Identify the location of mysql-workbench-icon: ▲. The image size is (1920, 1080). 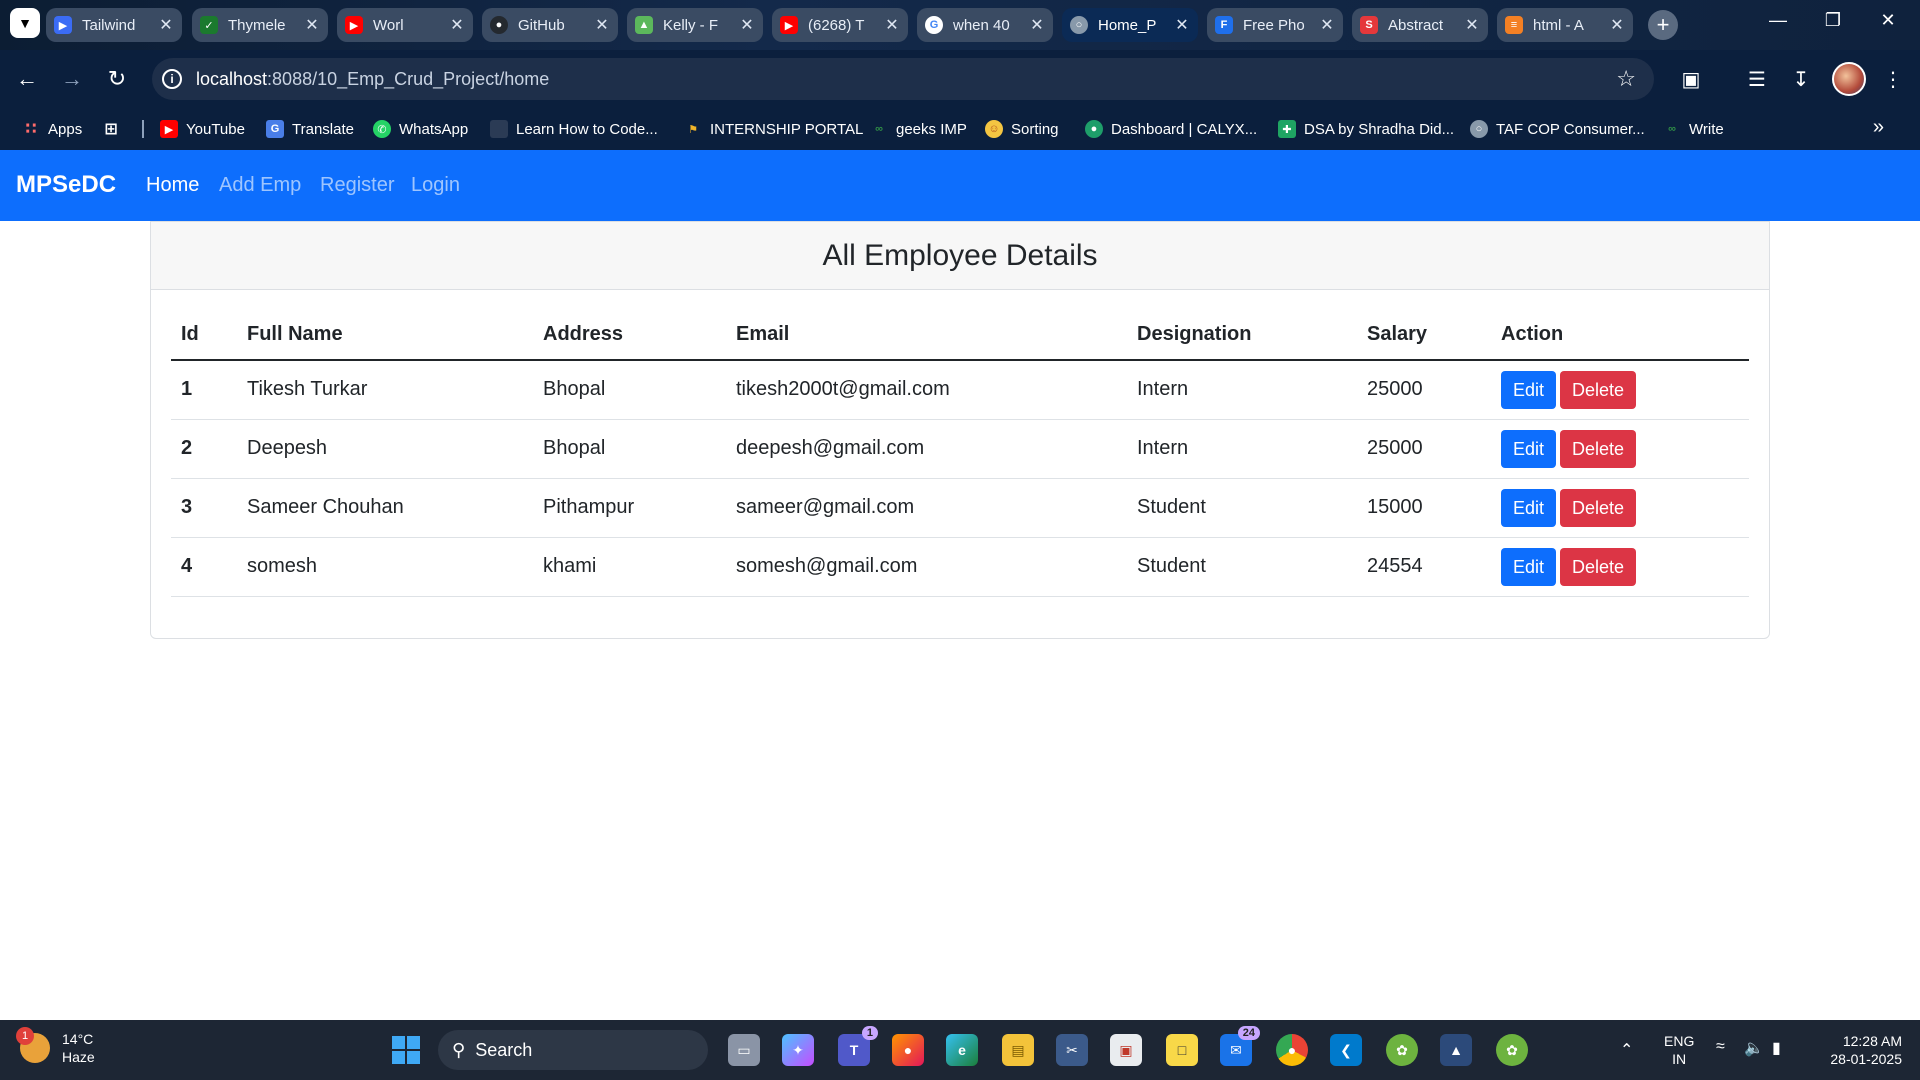
(1456, 1050).